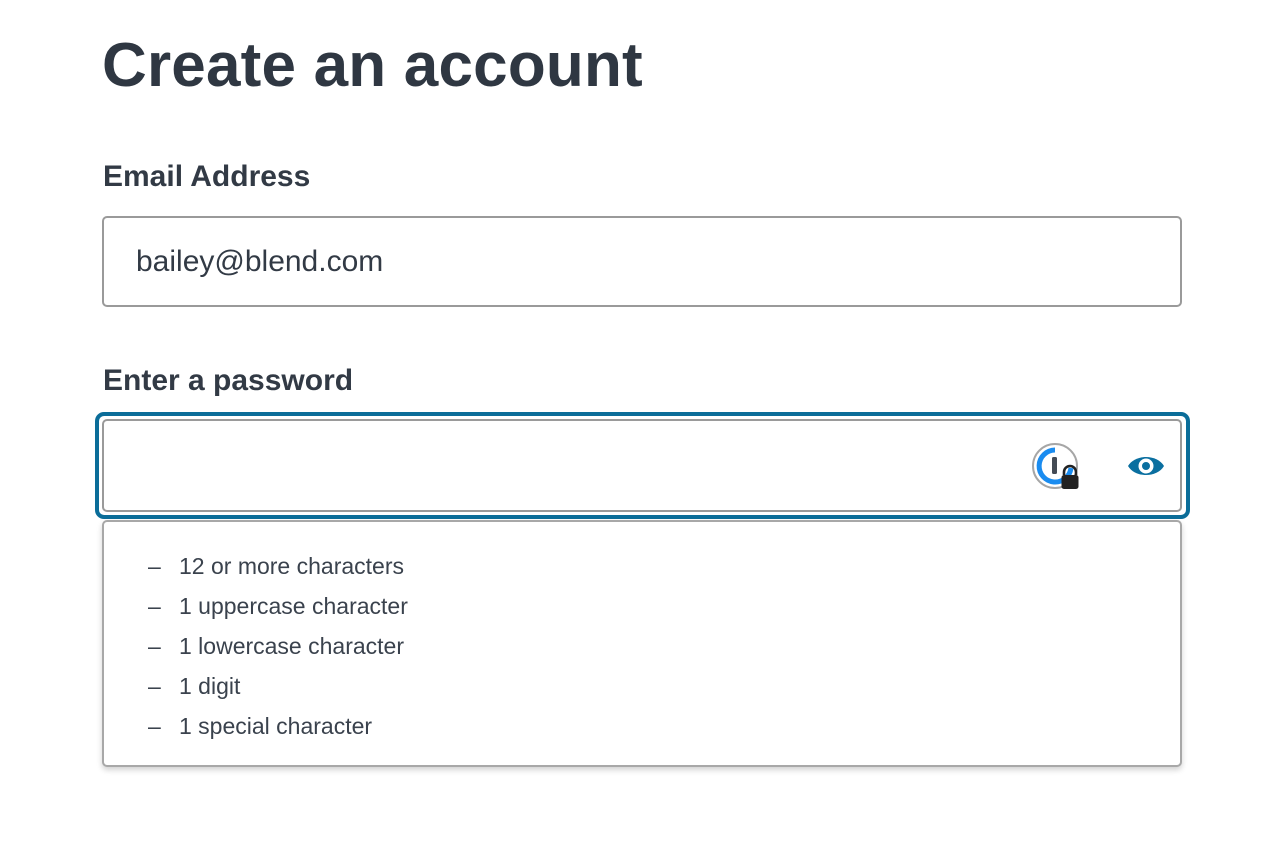  I want to click on requirement-text: 12 or more characters, so click(291, 566).